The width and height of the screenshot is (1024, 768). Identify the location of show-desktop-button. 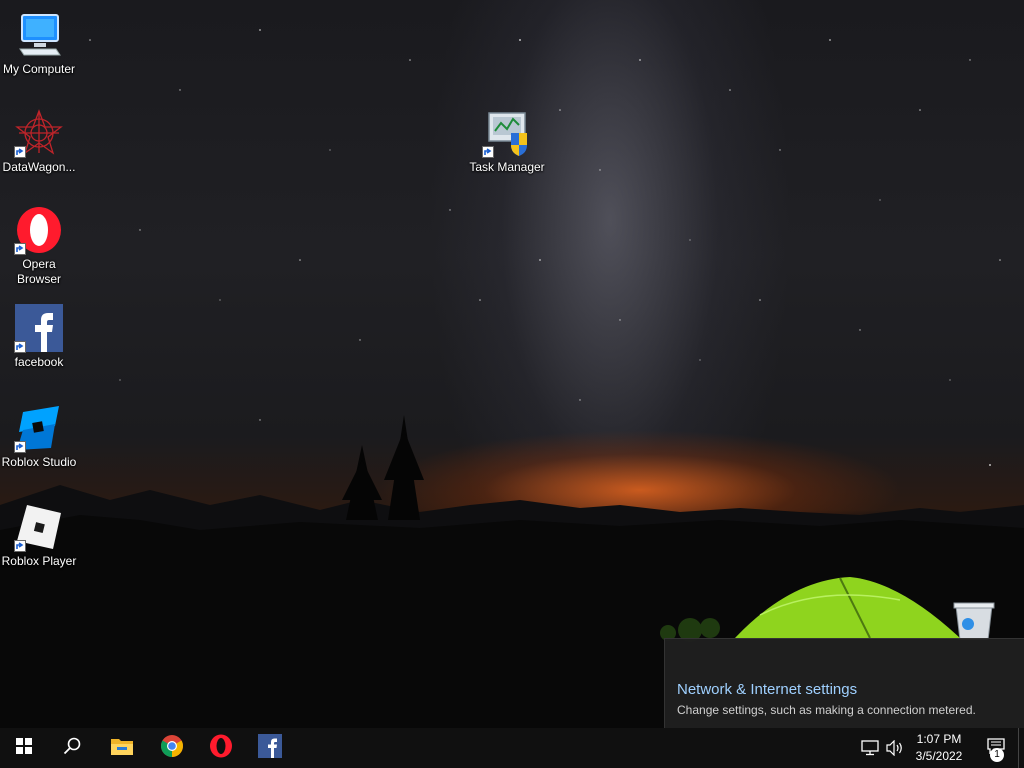
(1021, 748).